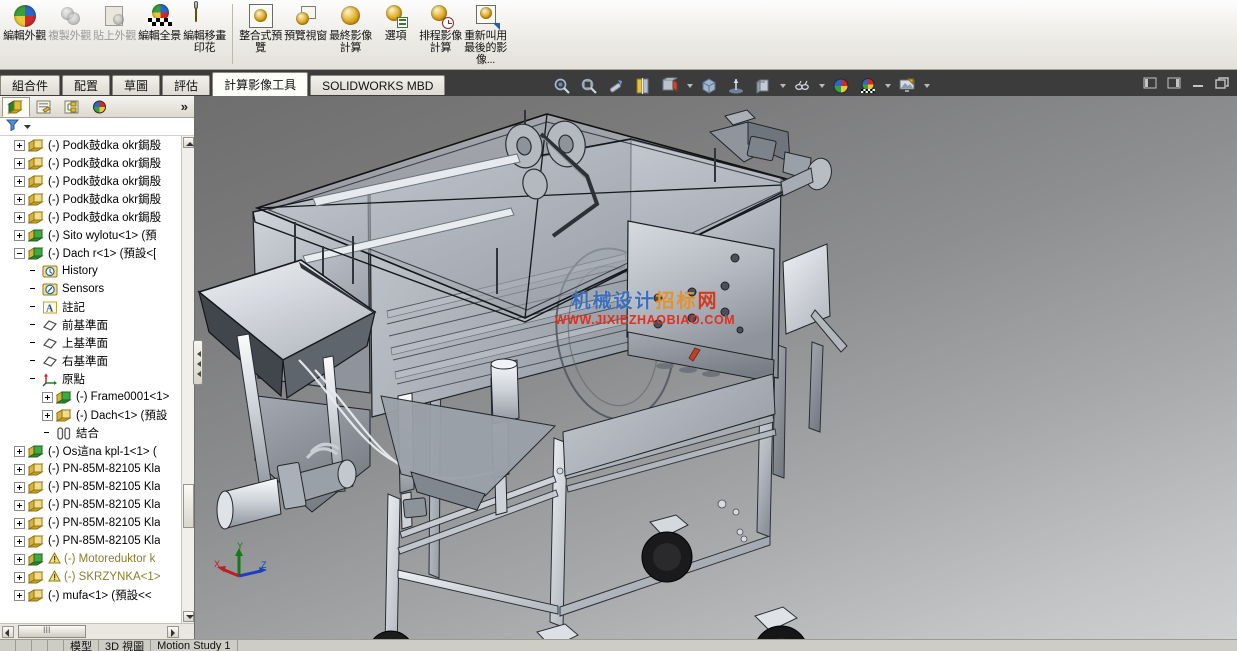  Describe the element at coordinates (440, 34) in the screenshot. I see `ribbon-button-schedule-render: 排程影像計算` at that location.